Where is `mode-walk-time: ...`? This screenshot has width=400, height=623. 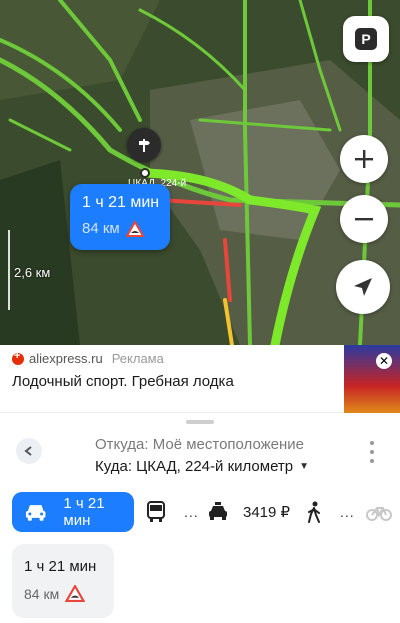 mode-walk-time: ... is located at coordinates (347, 512).